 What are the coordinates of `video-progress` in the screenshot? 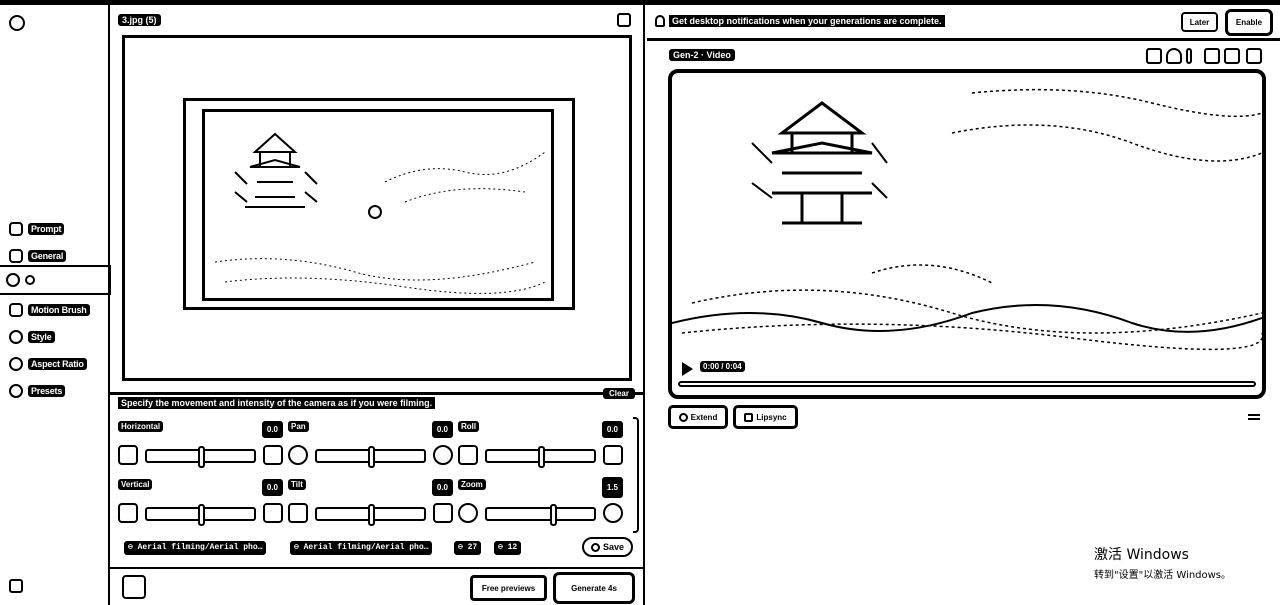 It's located at (967, 384).